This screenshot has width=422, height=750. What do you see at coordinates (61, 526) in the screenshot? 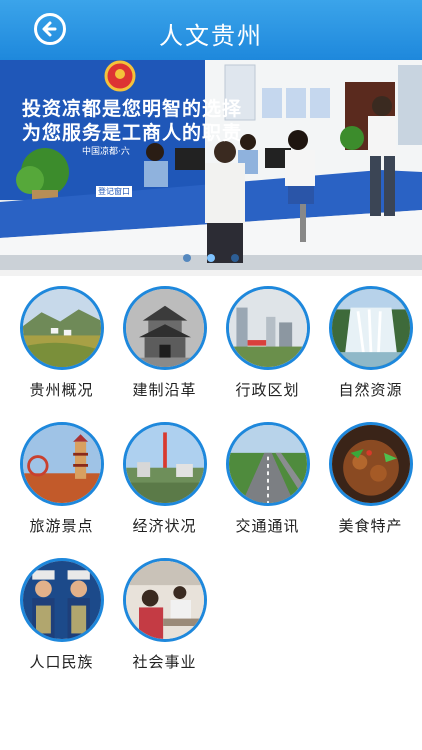
I see `tile-label: 旅游景点` at bounding box center [61, 526].